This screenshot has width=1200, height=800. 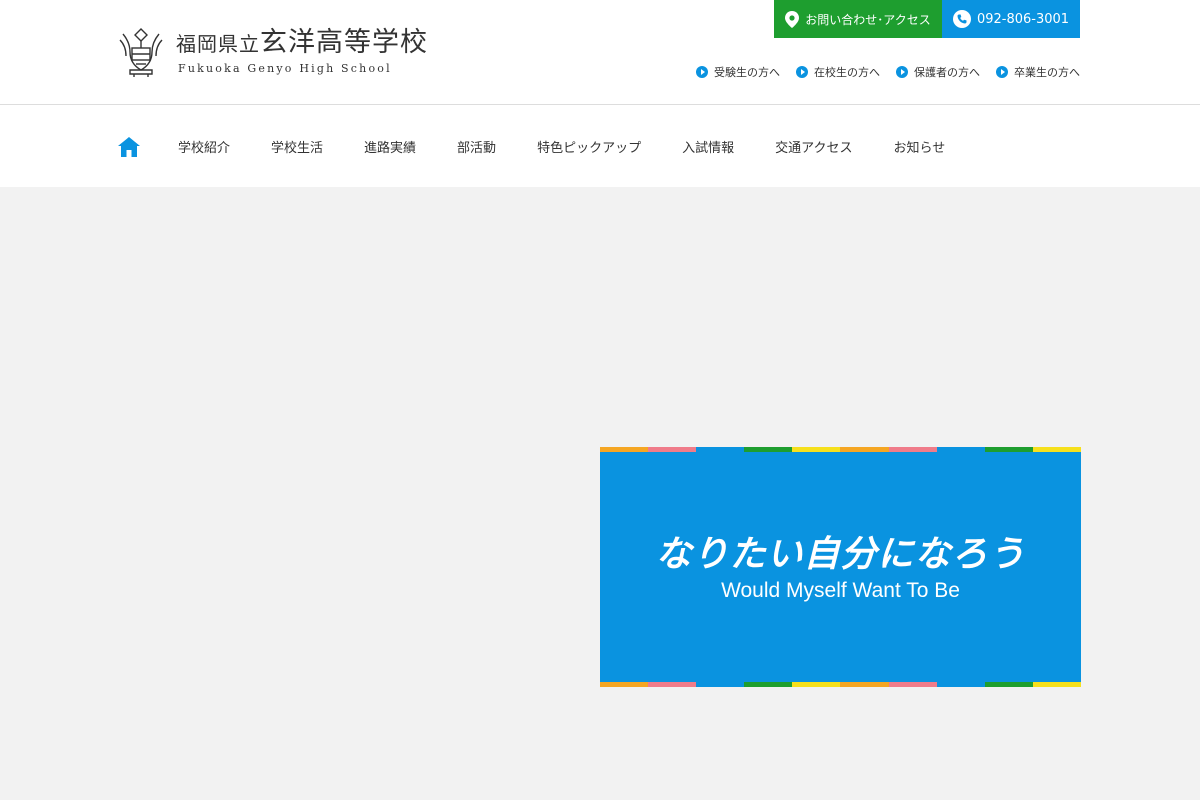 I want to click on audience-link-students: 在校生の方へ, so click(x=838, y=72).